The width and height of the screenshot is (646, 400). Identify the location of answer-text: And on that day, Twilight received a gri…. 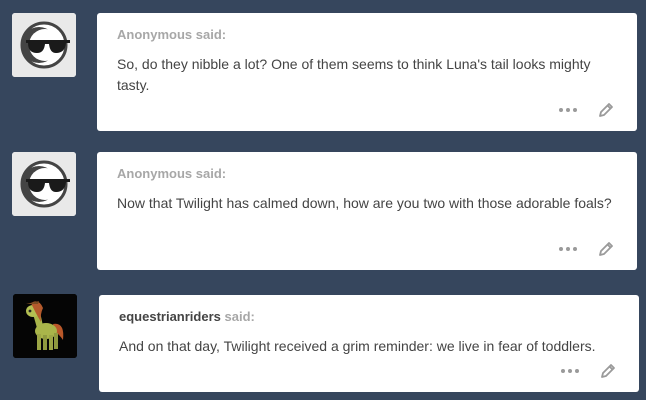
(357, 346).